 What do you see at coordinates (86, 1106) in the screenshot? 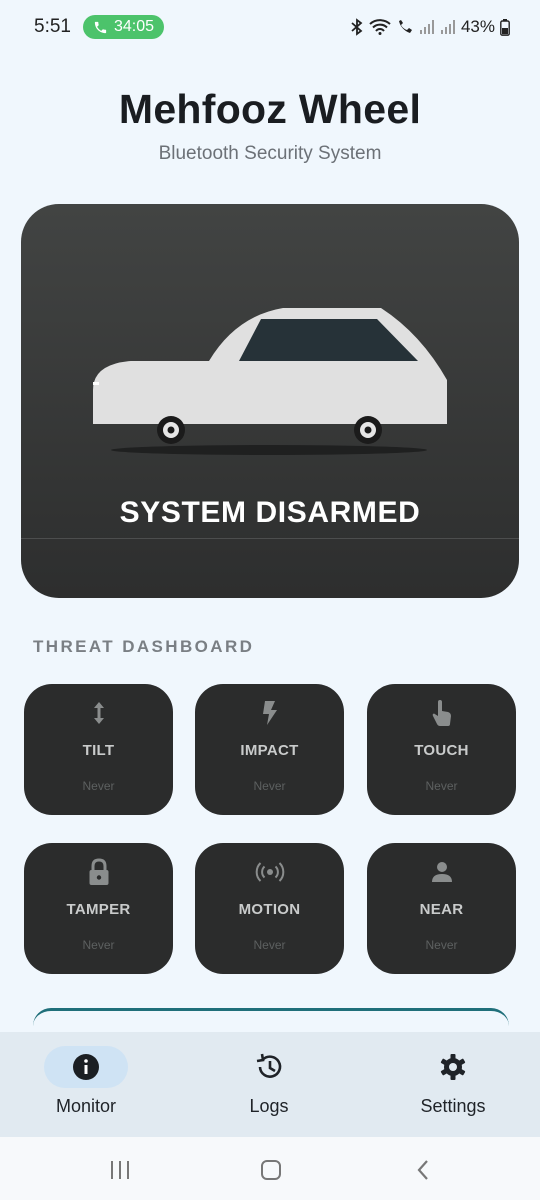
I see `nav-label: Monitor` at bounding box center [86, 1106].